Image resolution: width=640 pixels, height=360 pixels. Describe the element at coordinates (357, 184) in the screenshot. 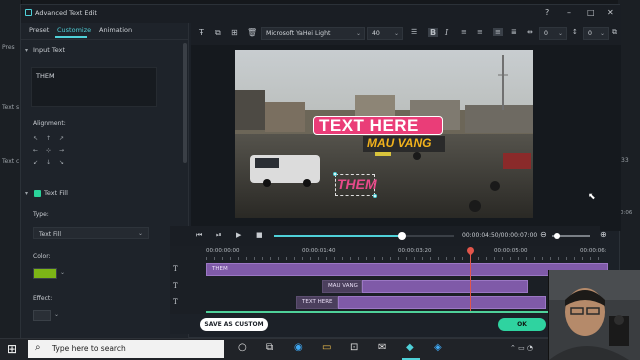

I see `selected-text: THEM` at that location.